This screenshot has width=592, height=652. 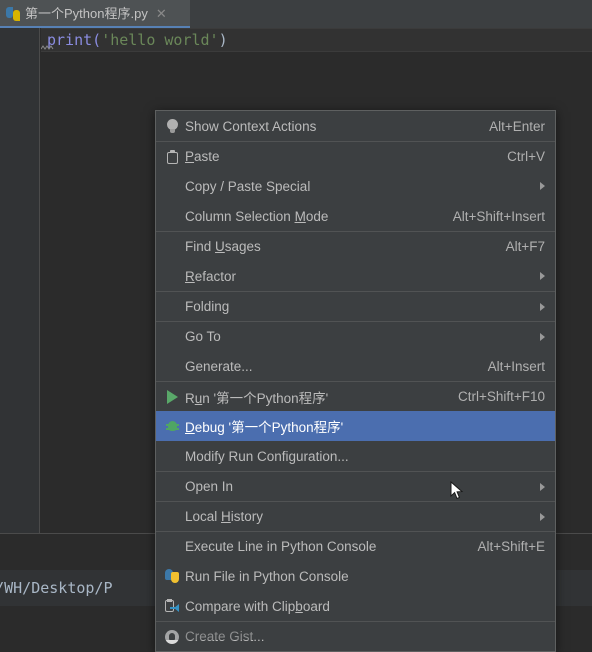 What do you see at coordinates (13, 14) in the screenshot?
I see `python-file-icon` at bounding box center [13, 14].